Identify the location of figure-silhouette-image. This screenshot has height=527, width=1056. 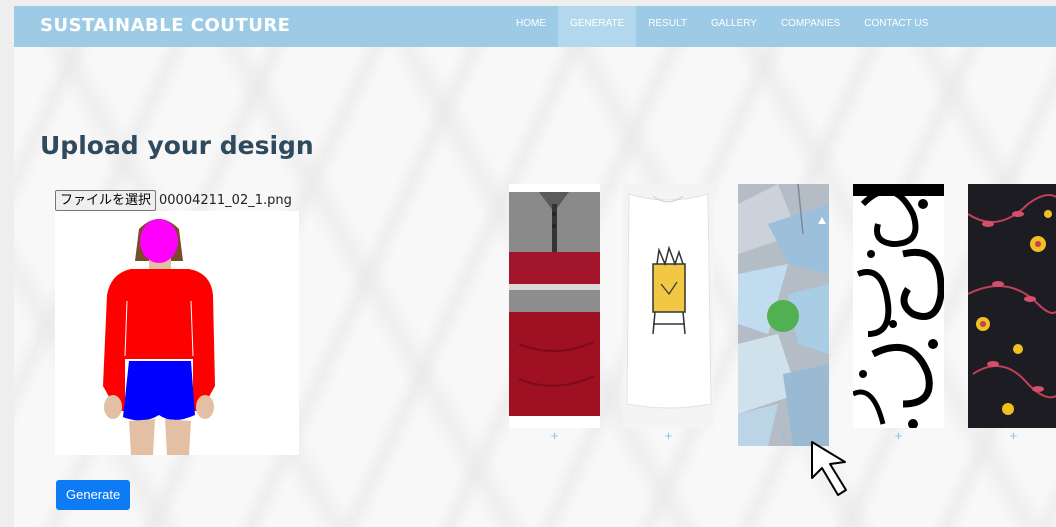
(159, 337).